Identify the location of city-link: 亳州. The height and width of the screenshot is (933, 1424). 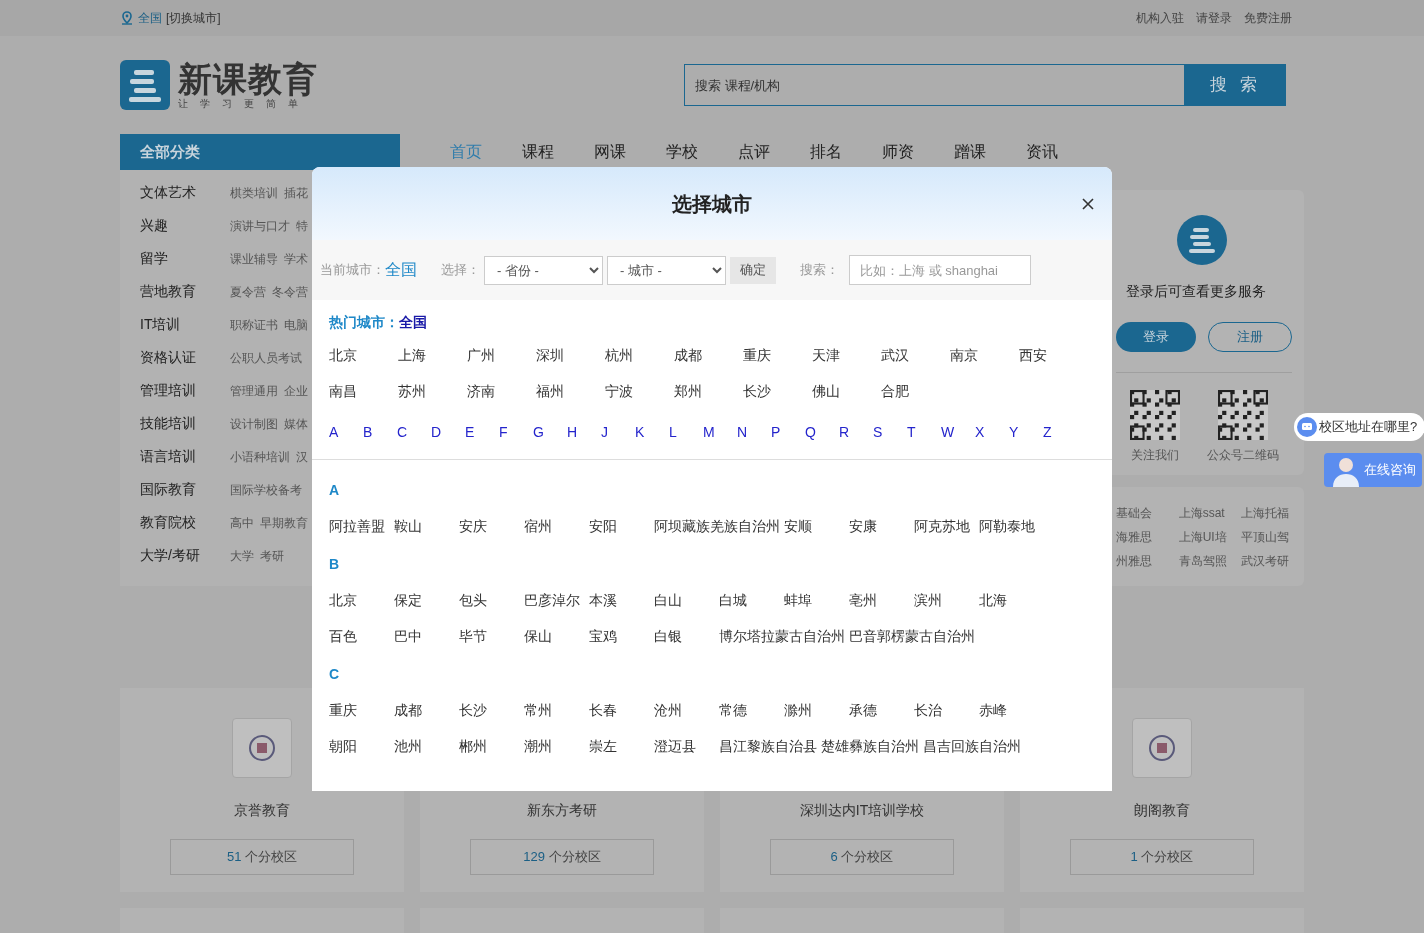
(881, 600).